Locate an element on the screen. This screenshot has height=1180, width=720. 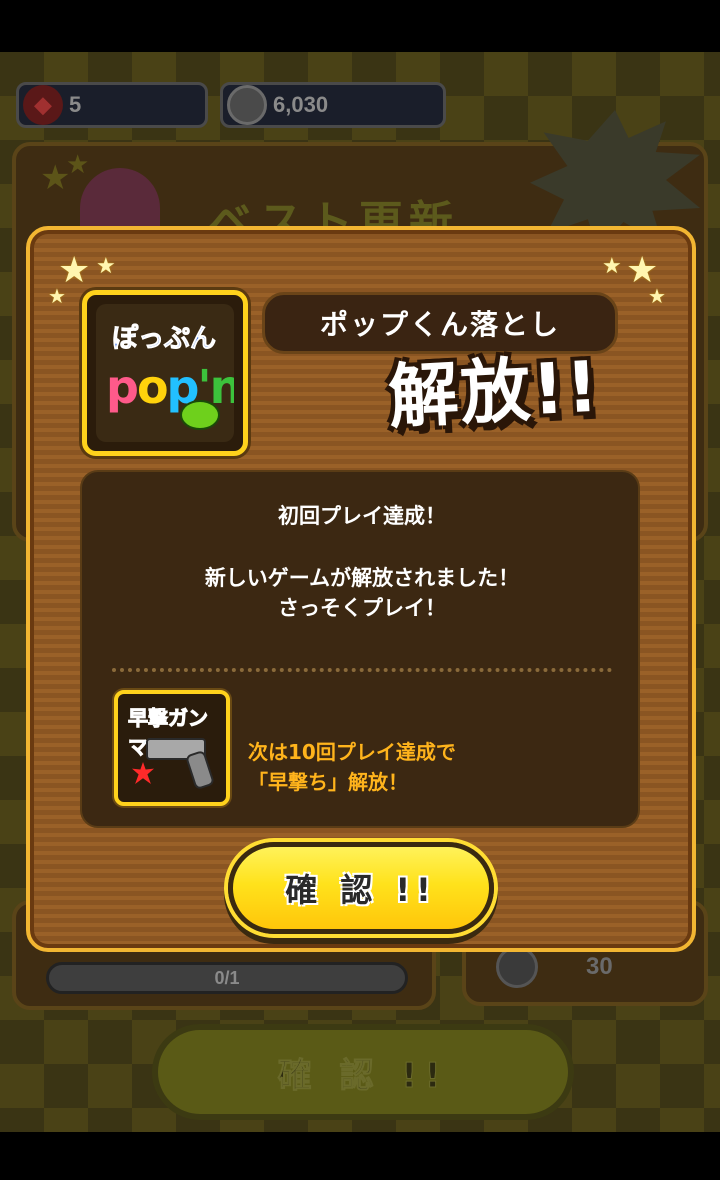
game-thumbnail: ぽっぷん pop'n is located at coordinates (165, 373).